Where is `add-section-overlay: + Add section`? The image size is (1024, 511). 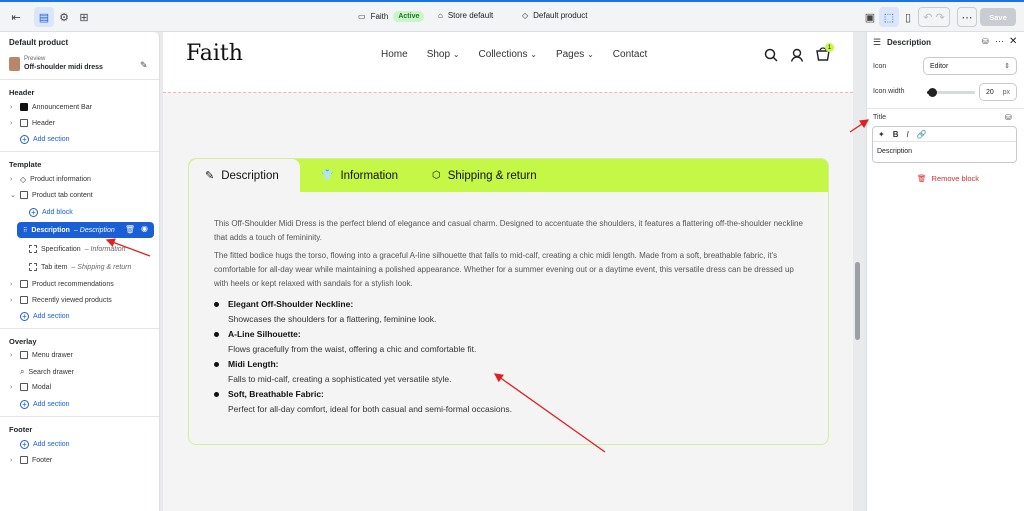
add-section-overlay: + Add section is located at coordinates (45, 404).